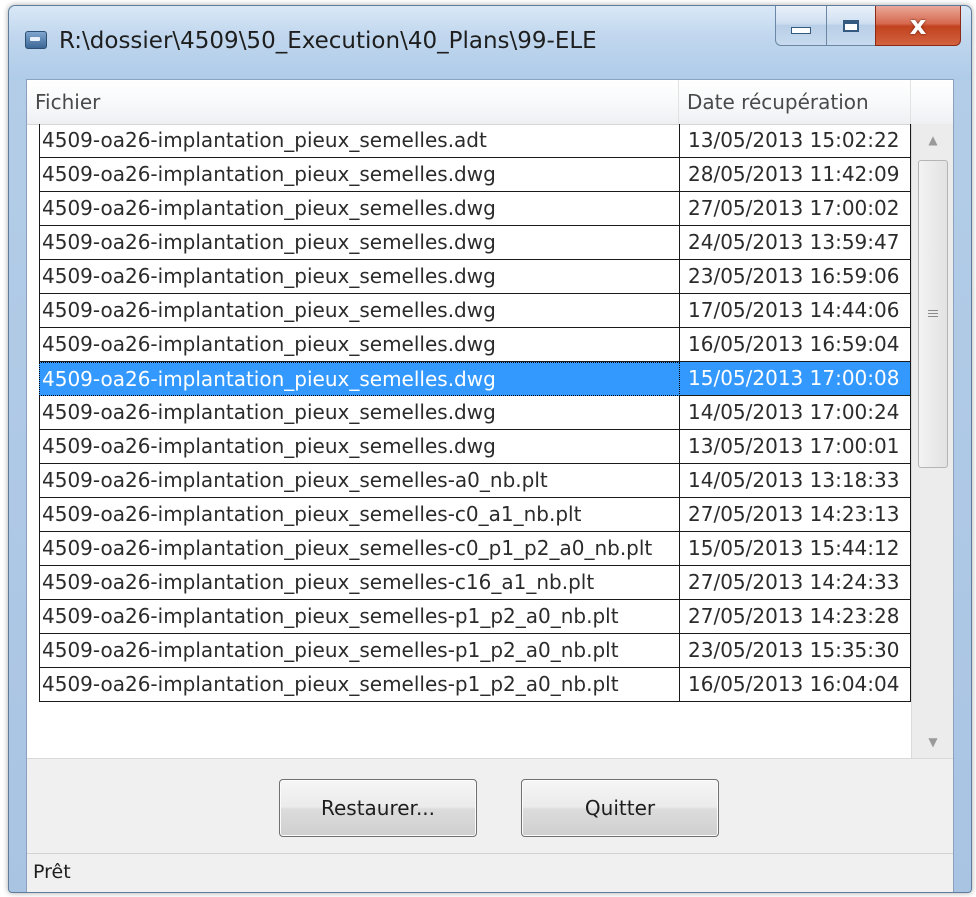 This screenshot has width=976, height=897. Describe the element at coordinates (795, 447) in the screenshot. I see `cell-recovery-date: 13/05/2013 17:00:01` at that location.